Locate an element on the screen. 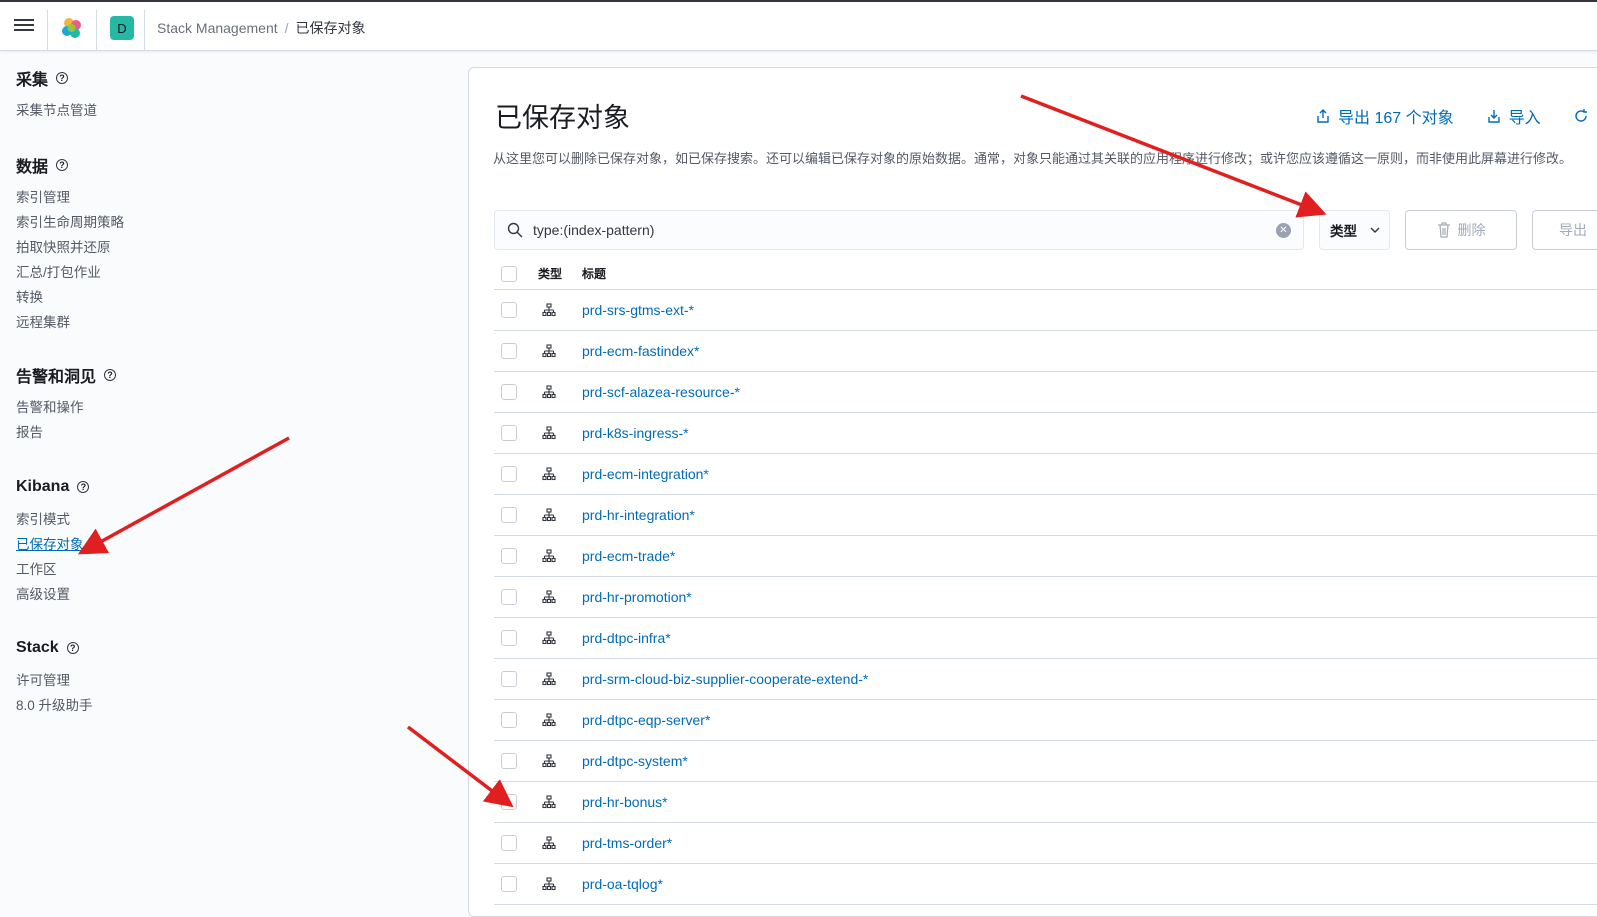 Image resolution: width=1597 pixels, height=917 pixels. elastic-logo-icon is located at coordinates (72, 28).